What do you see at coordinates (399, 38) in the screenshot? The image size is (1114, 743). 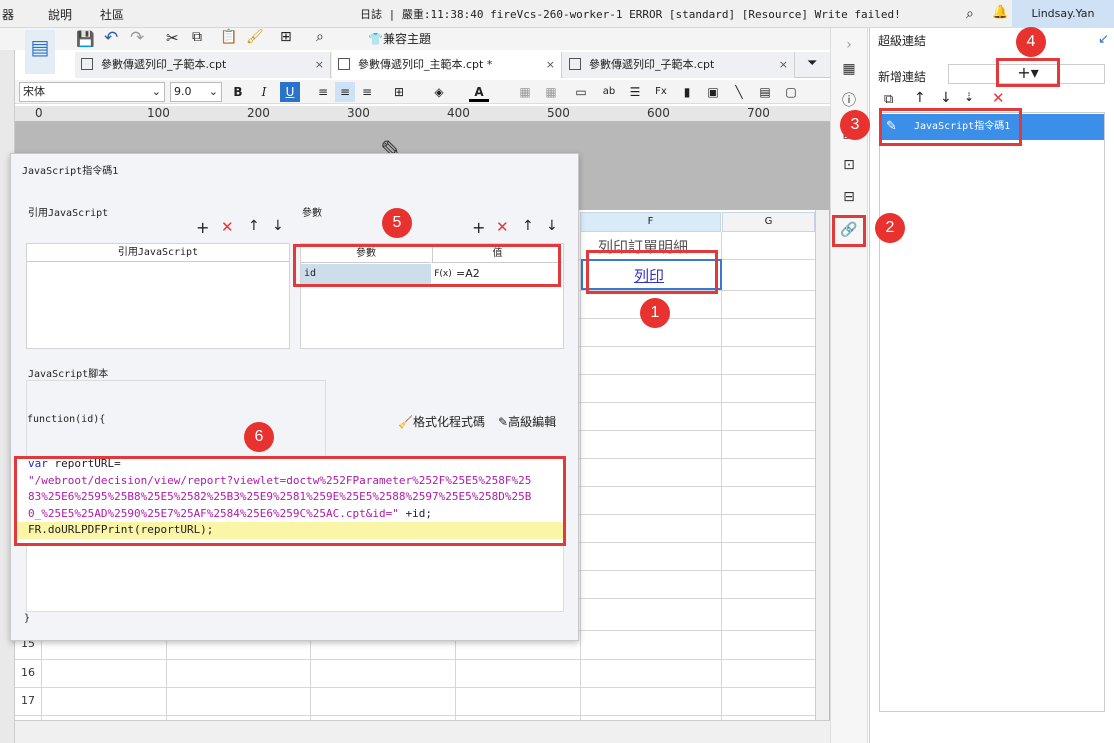 I see `compat-theme-button: 👕兼容主題` at bounding box center [399, 38].